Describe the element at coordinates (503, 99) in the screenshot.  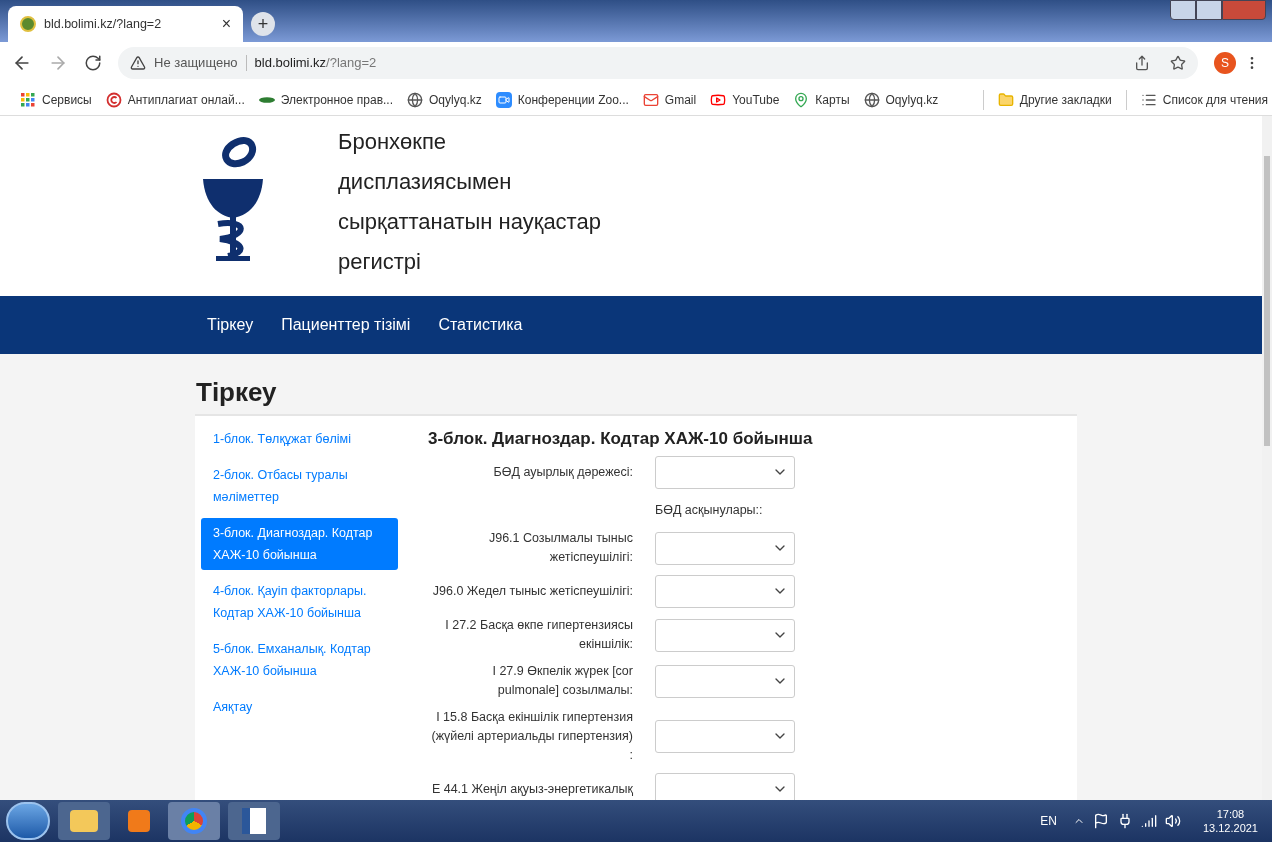
I see `camera-icon` at that location.